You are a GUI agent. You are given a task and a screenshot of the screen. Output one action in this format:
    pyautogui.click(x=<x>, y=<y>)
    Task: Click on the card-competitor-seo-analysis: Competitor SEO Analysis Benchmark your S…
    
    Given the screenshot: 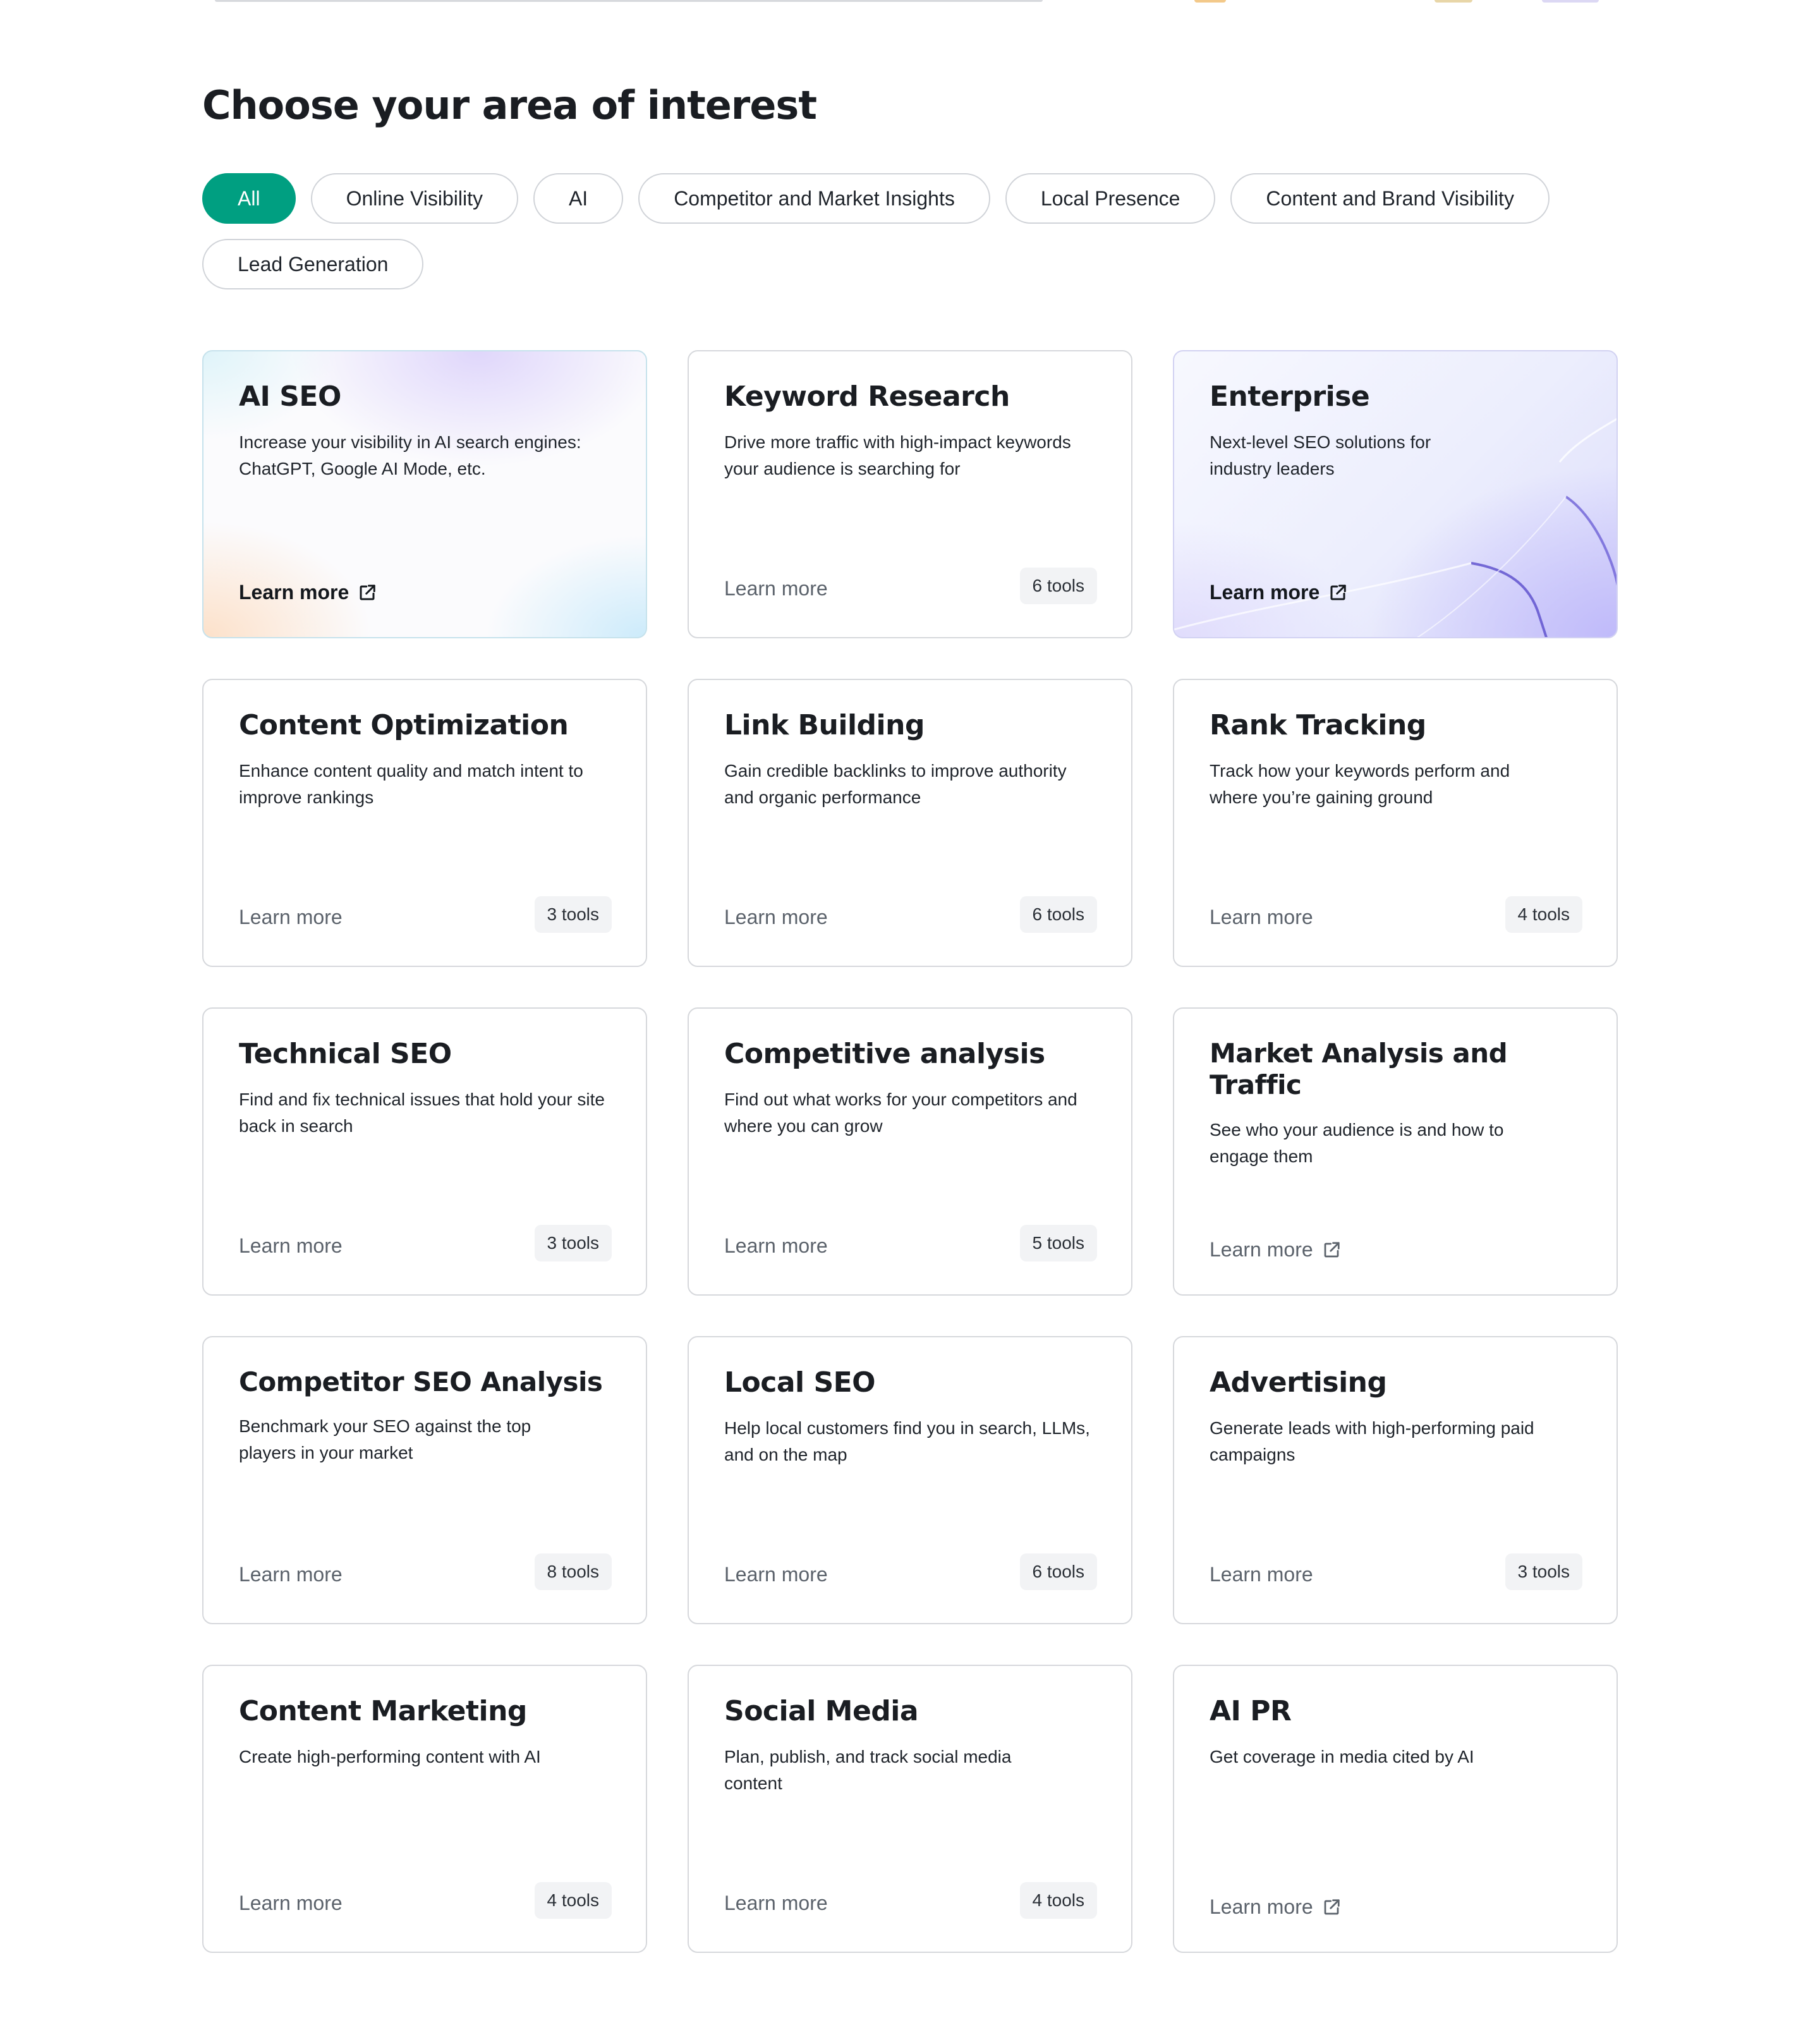 What is the action you would take?
    pyautogui.click(x=424, y=1480)
    